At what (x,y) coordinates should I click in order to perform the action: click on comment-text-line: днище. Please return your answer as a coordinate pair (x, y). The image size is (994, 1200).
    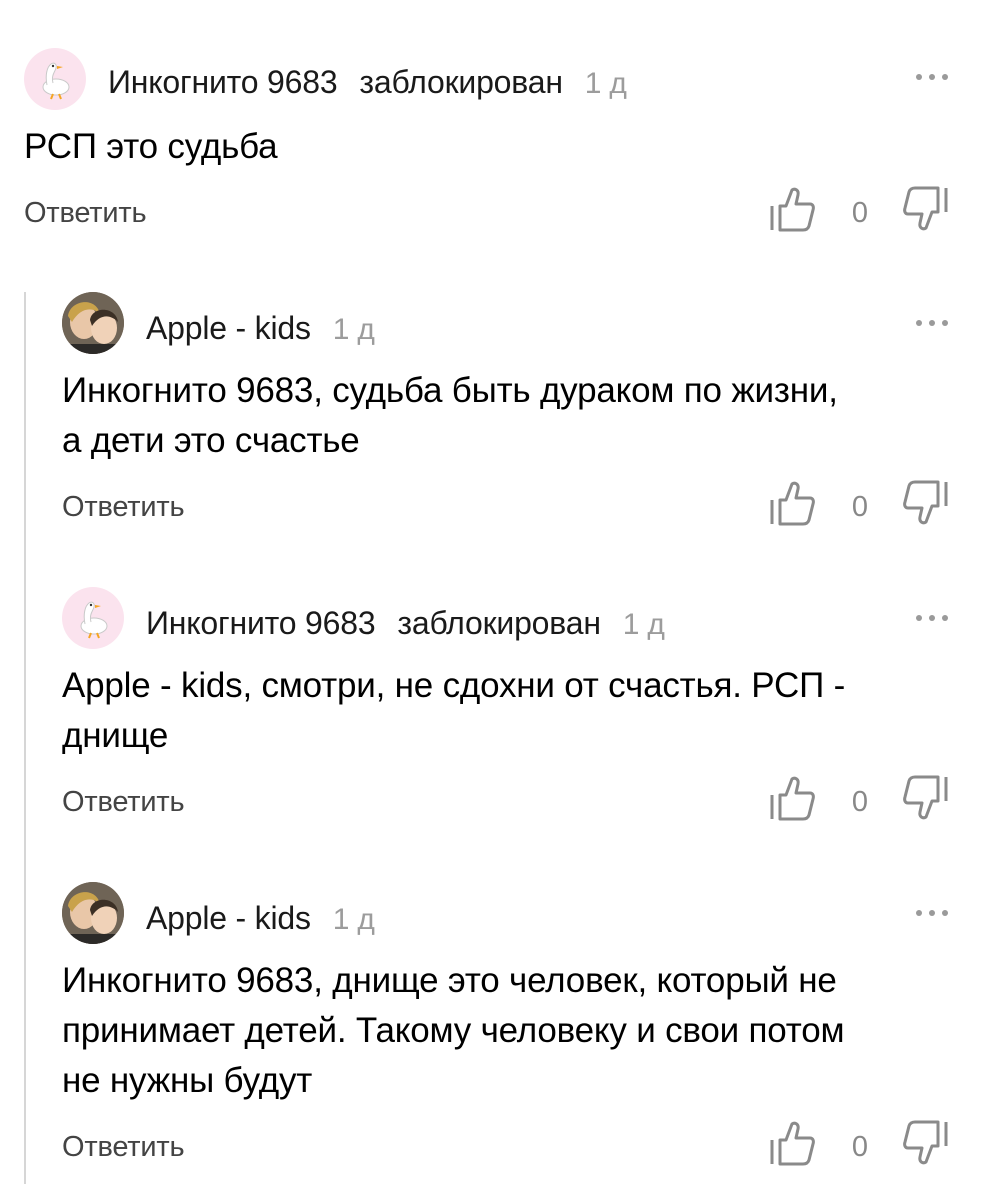
    Looking at the image, I should click on (115, 735).